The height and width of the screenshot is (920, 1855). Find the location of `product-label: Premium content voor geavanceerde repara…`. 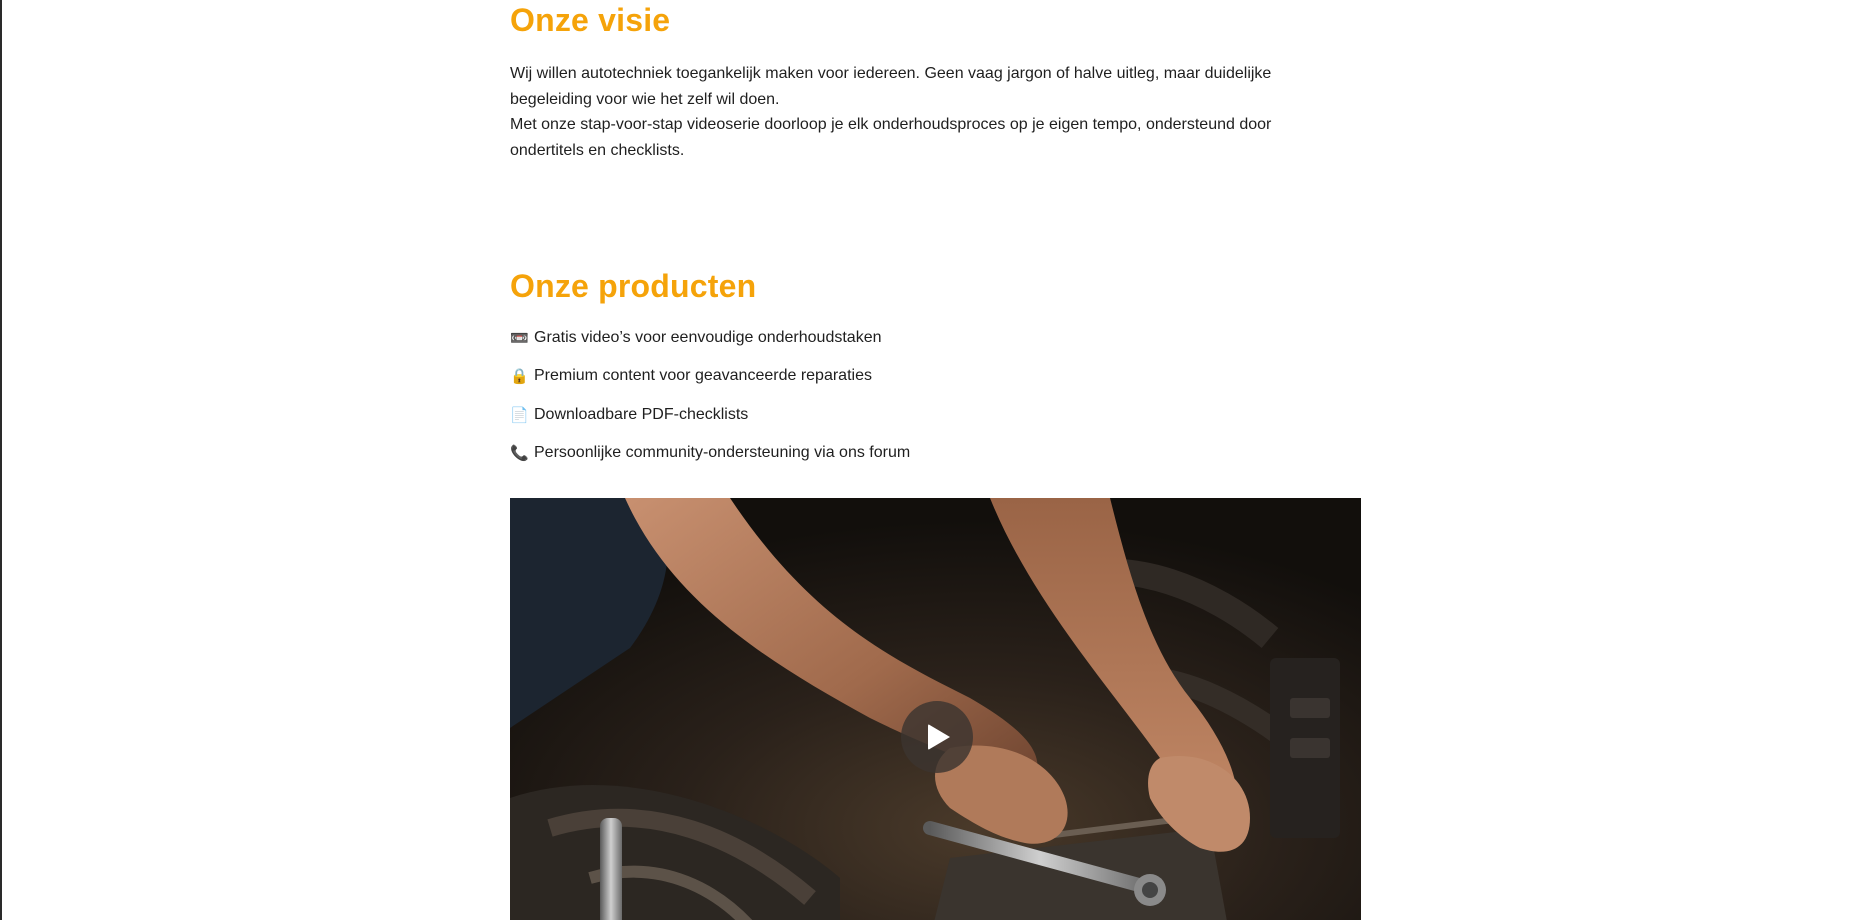

product-label: Premium content voor geavanceerde repara… is located at coordinates (703, 376).